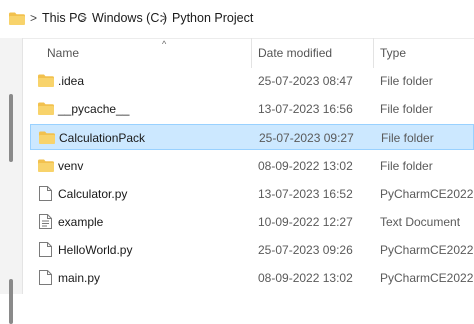 This screenshot has height=324, width=474. Describe the element at coordinates (93, 193) in the screenshot. I see `file-name: Calculator.py` at that location.